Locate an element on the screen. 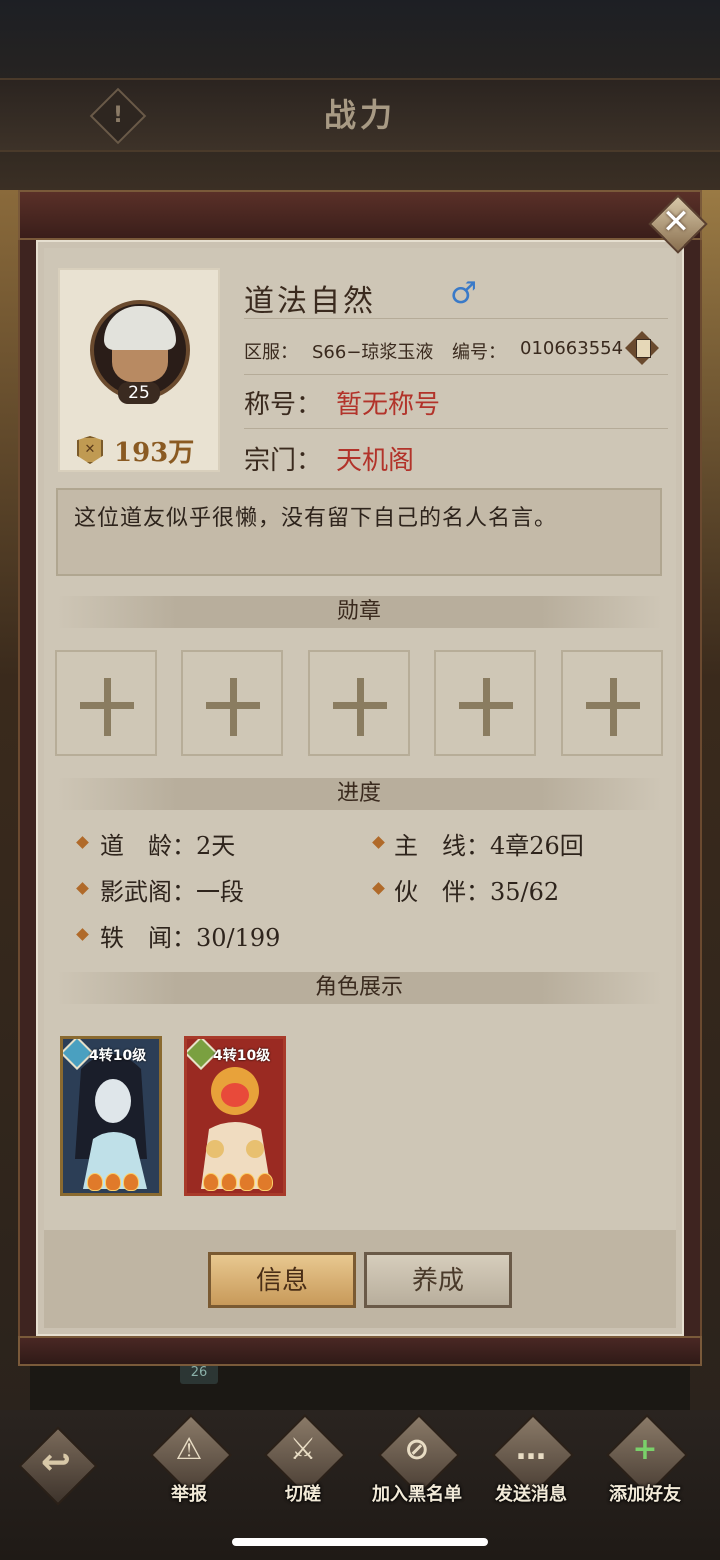  combat-power-value: 193万 is located at coordinates (154, 453).